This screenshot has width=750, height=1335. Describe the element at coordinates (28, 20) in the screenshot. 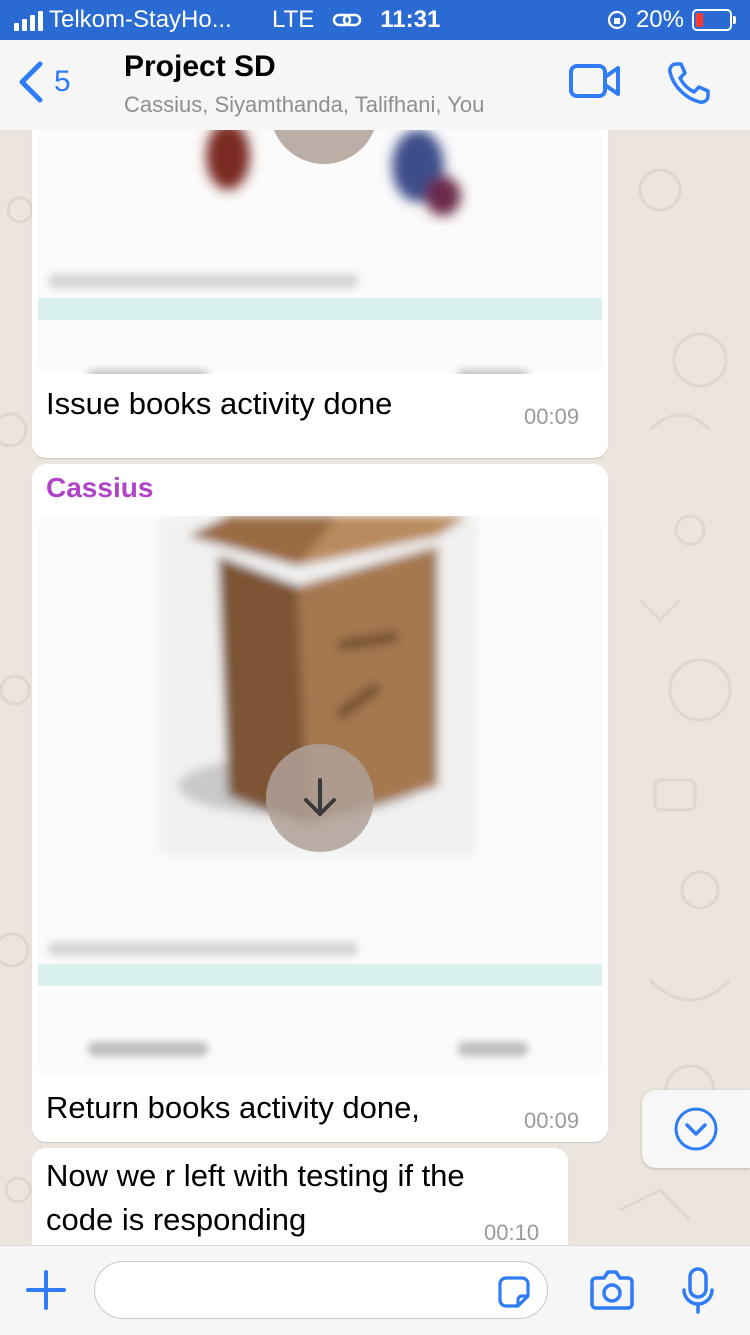

I see `signal-icon` at that location.